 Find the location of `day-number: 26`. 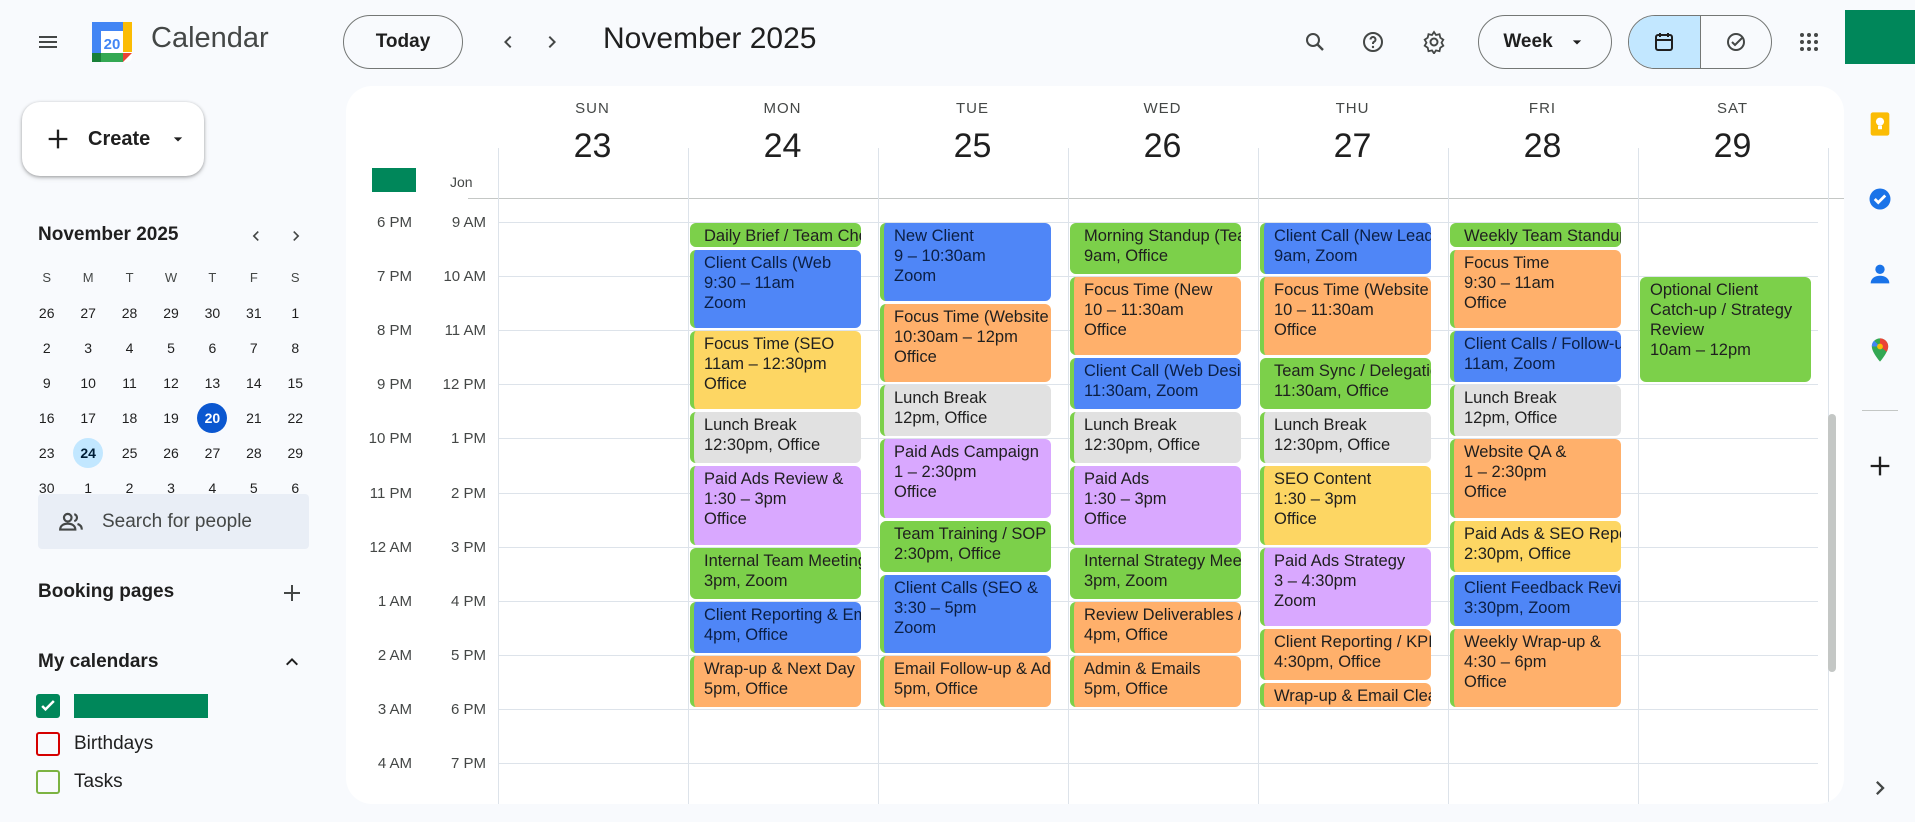

day-number: 26 is located at coordinates (1162, 146).